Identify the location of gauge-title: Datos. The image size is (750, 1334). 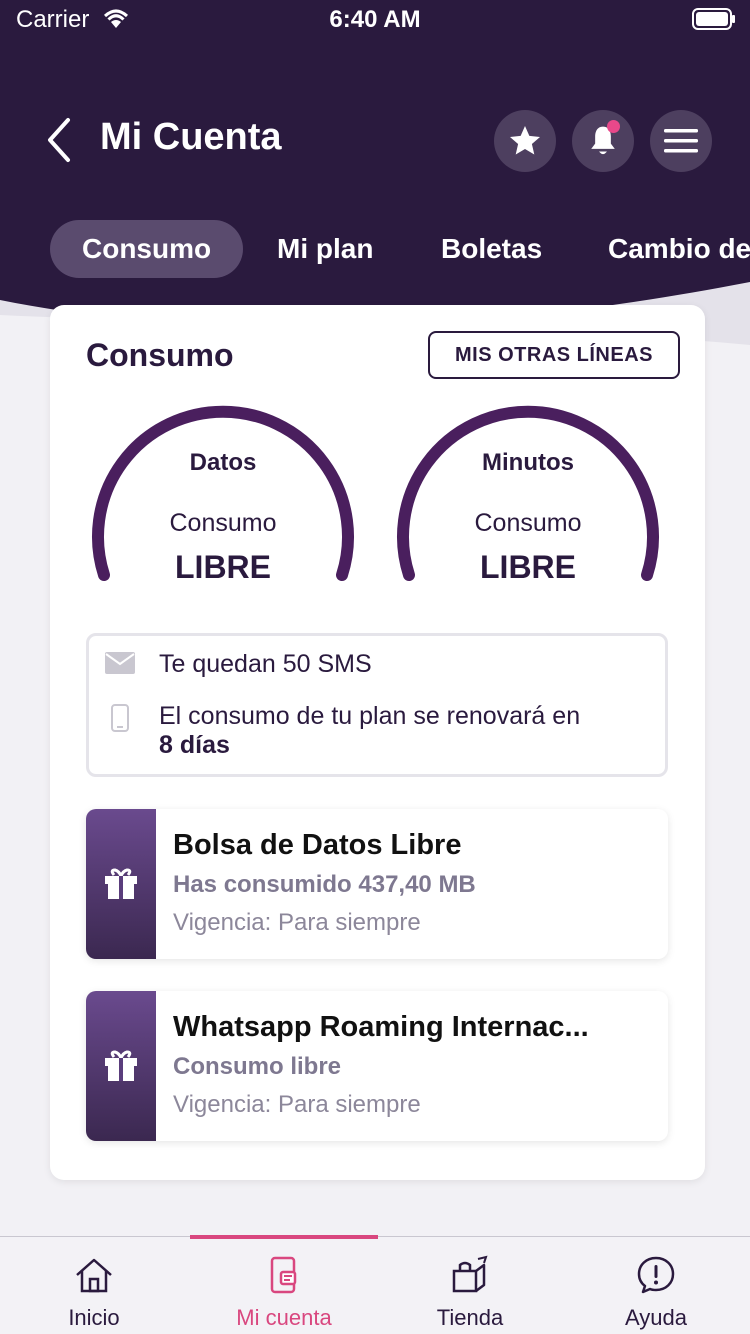
(223, 462).